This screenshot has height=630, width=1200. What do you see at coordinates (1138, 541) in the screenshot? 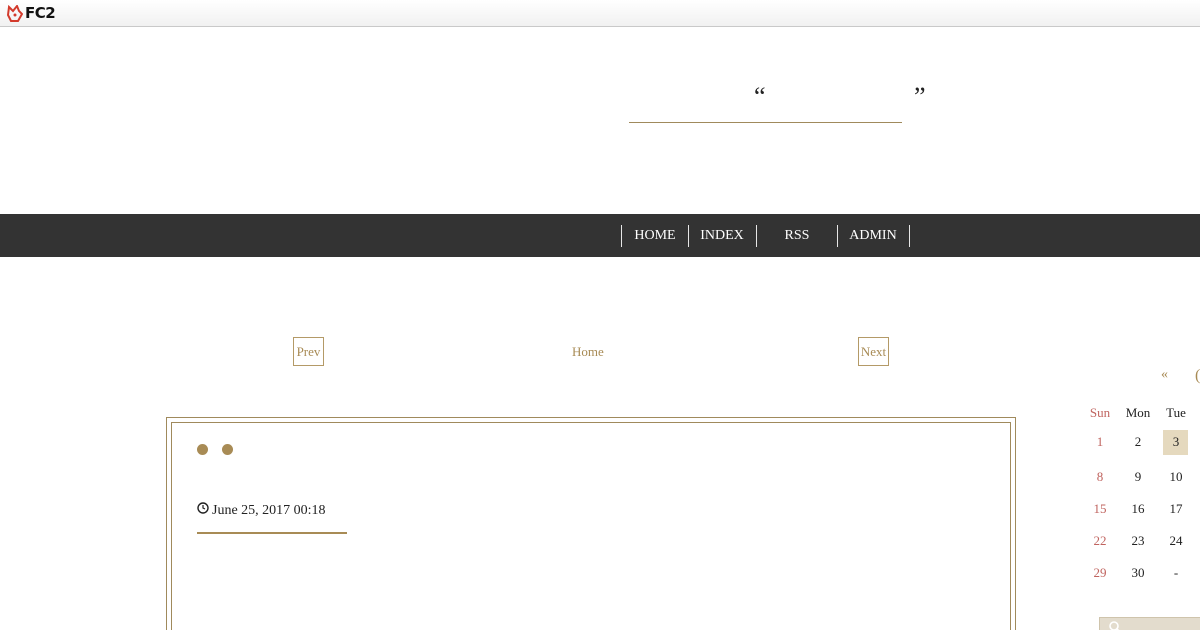
I see `calendar-day: 23` at bounding box center [1138, 541].